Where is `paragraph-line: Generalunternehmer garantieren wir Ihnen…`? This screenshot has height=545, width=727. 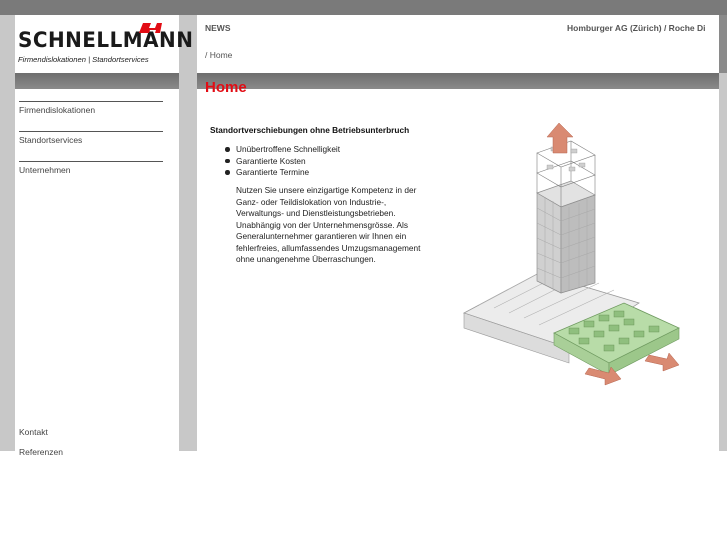 paragraph-line: Generalunternehmer garantieren wir Ihnen… is located at coordinates (321, 236).